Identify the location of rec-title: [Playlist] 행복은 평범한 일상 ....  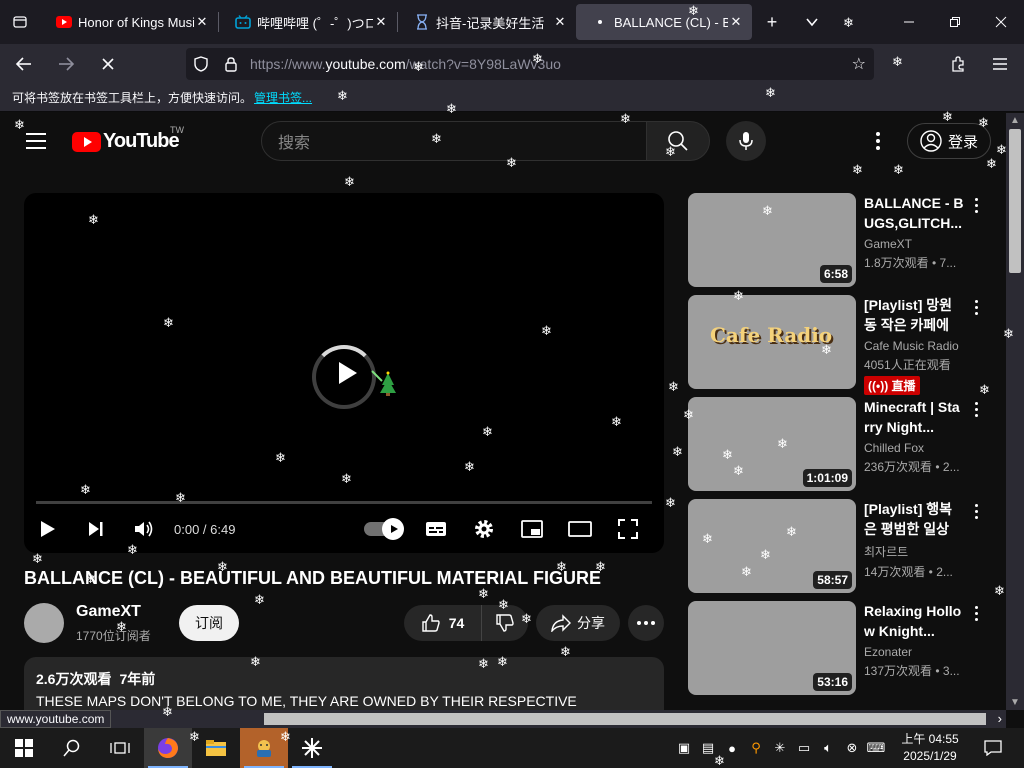
(914, 519).